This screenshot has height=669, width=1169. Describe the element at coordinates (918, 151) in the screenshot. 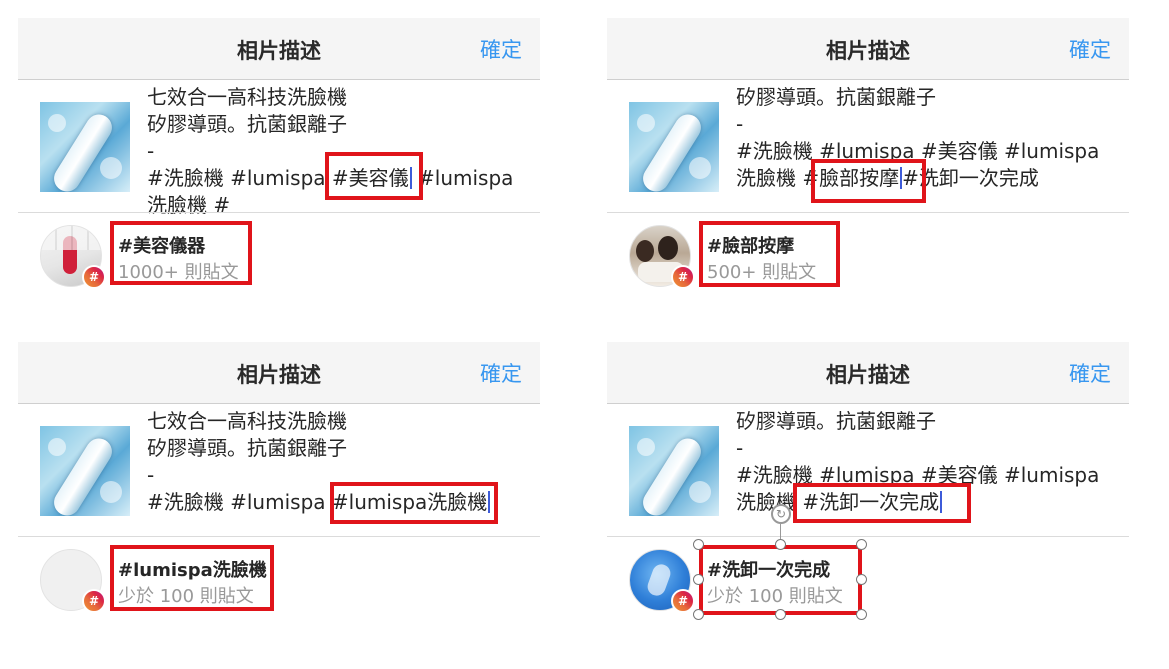

I see `caption-line: #洗臉機 #lumispa #美容儀 #lumispa` at that location.